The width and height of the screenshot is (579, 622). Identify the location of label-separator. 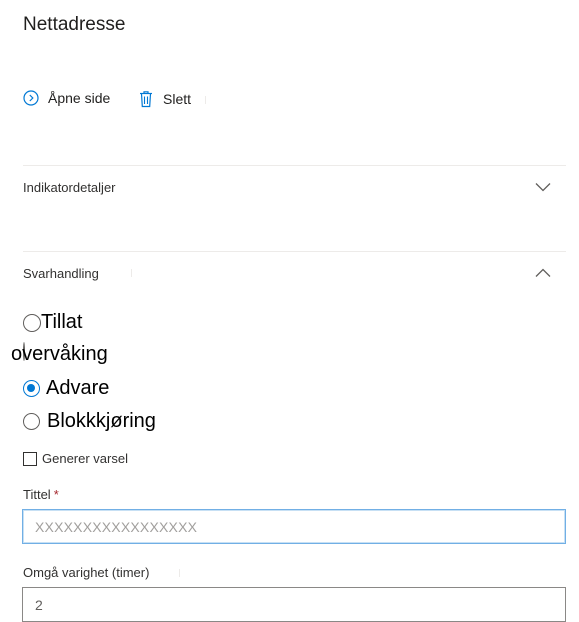
(179, 573).